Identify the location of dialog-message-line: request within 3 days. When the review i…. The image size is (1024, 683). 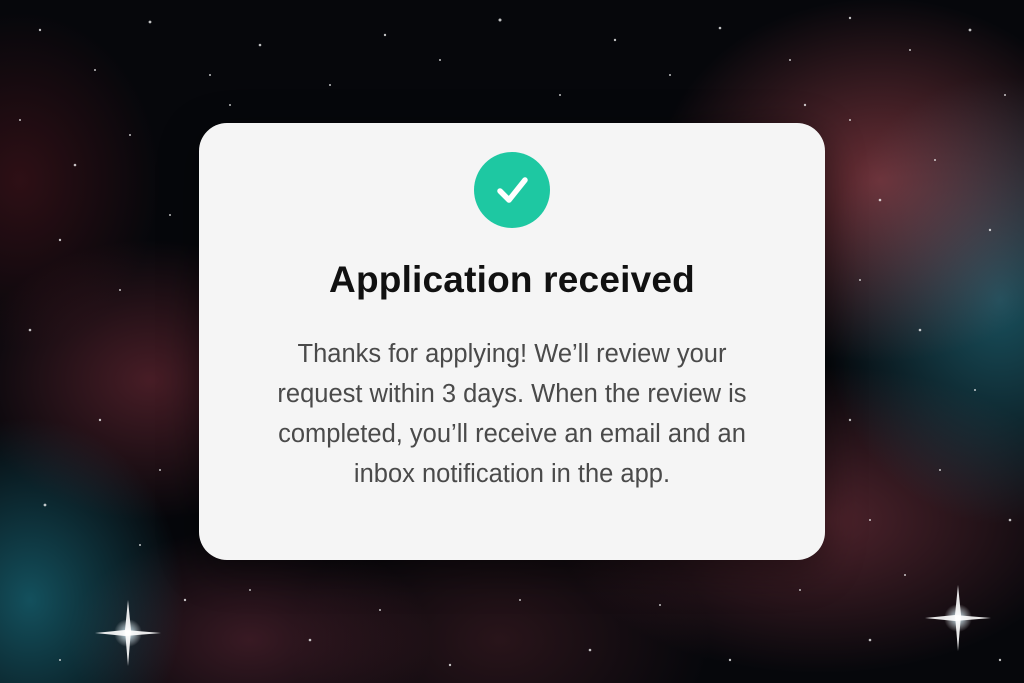
(512, 394).